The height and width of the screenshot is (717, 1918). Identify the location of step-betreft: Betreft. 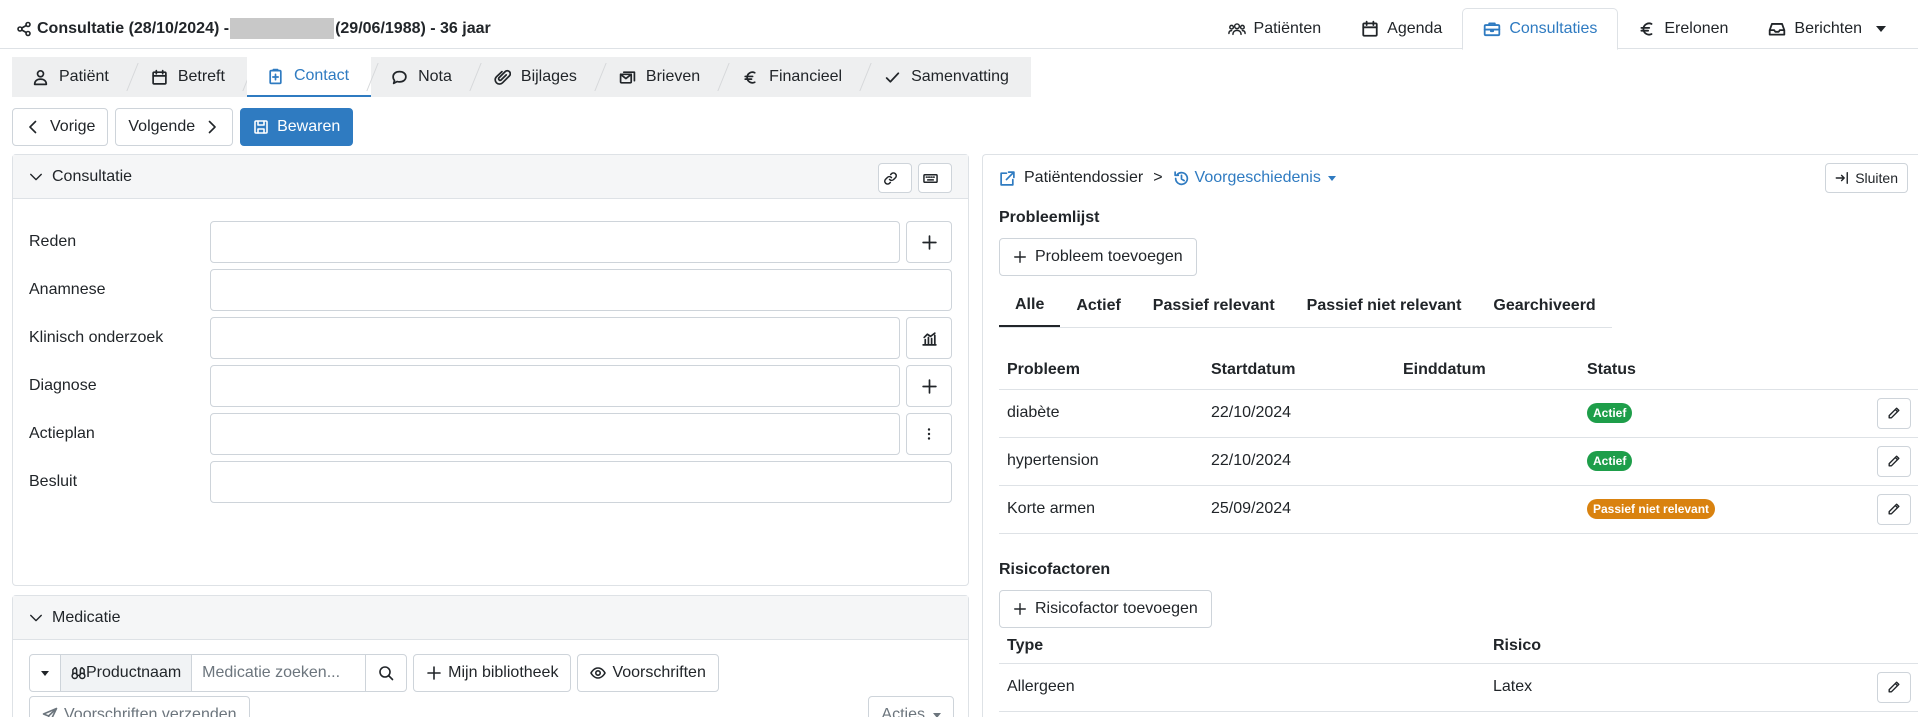
(189, 77).